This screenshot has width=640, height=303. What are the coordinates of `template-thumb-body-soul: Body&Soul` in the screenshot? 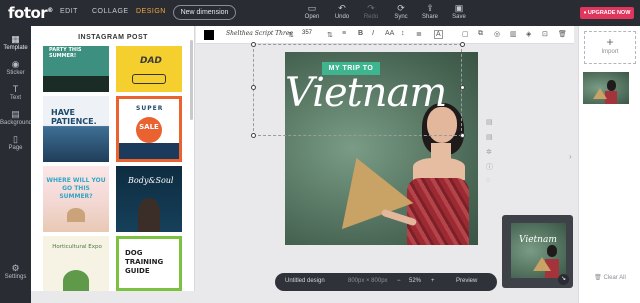 It's located at (149, 199).